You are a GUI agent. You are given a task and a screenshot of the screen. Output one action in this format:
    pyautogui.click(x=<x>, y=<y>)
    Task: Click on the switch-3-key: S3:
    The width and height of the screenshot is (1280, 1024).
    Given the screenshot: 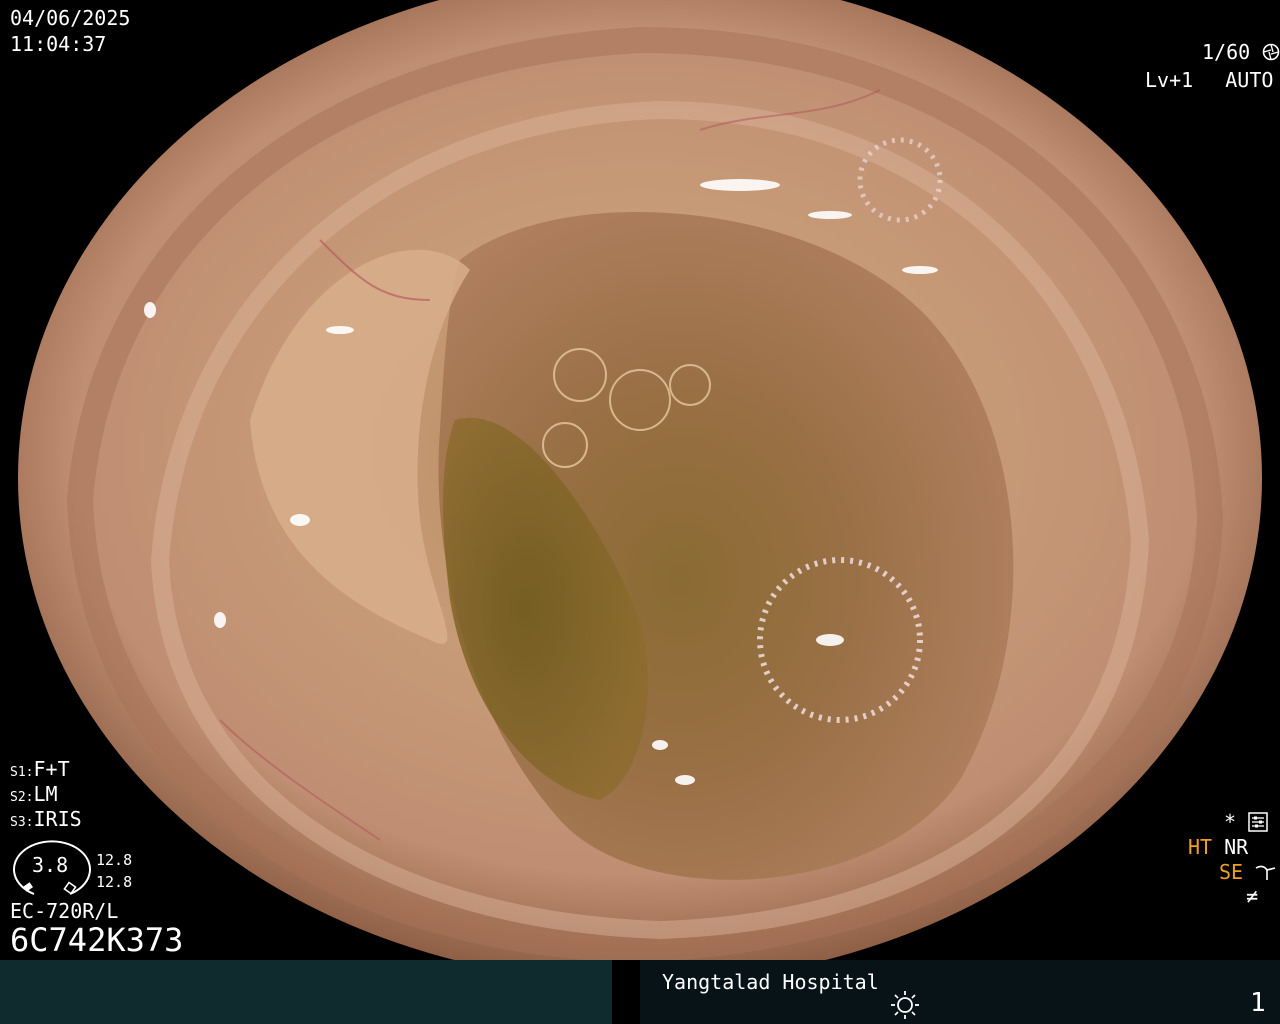 What is the action you would take?
    pyautogui.click(x=22, y=822)
    